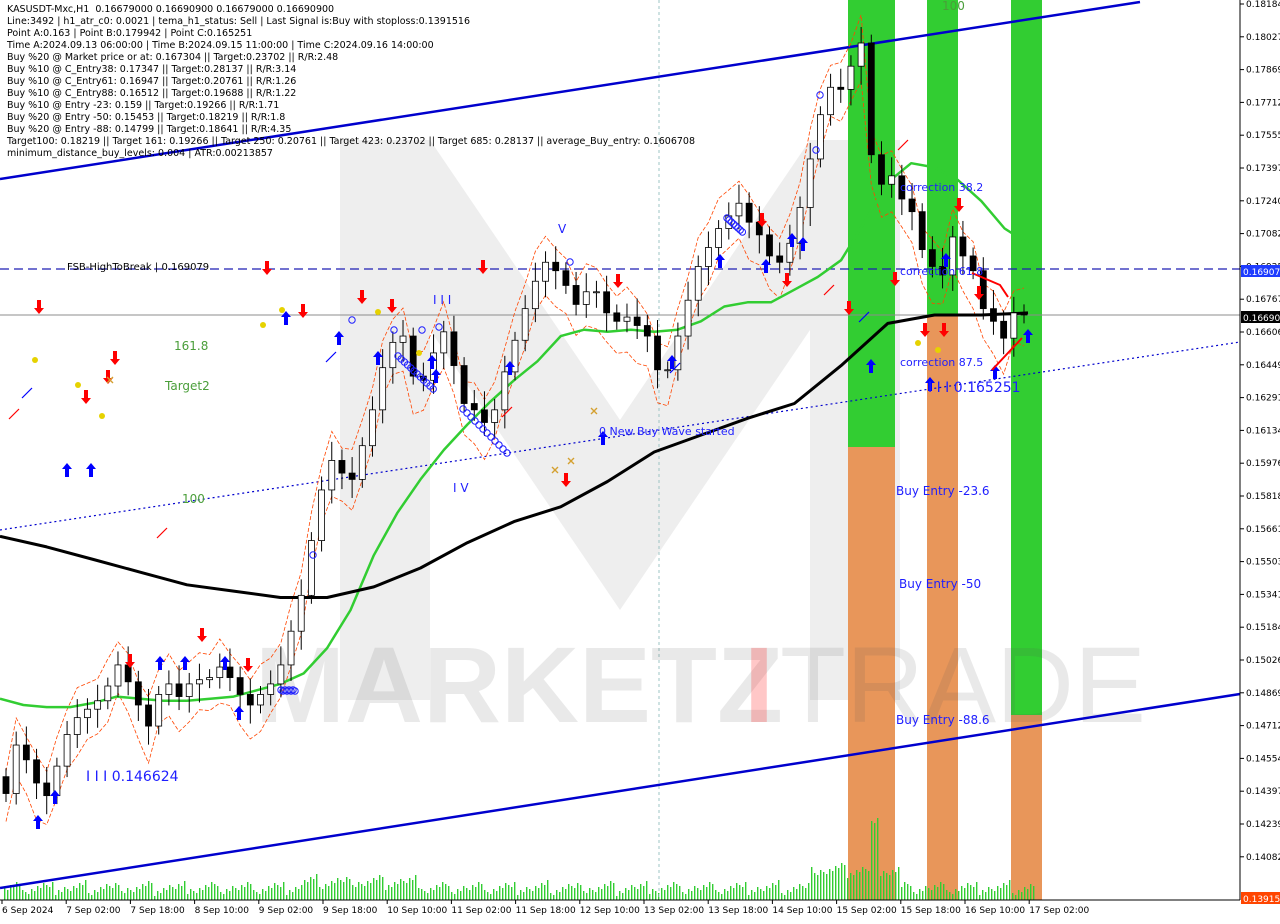 This screenshot has height=924, width=1280. What do you see at coordinates (953, 6) in the screenshot?
I see `label-top-100: 100` at bounding box center [953, 6].